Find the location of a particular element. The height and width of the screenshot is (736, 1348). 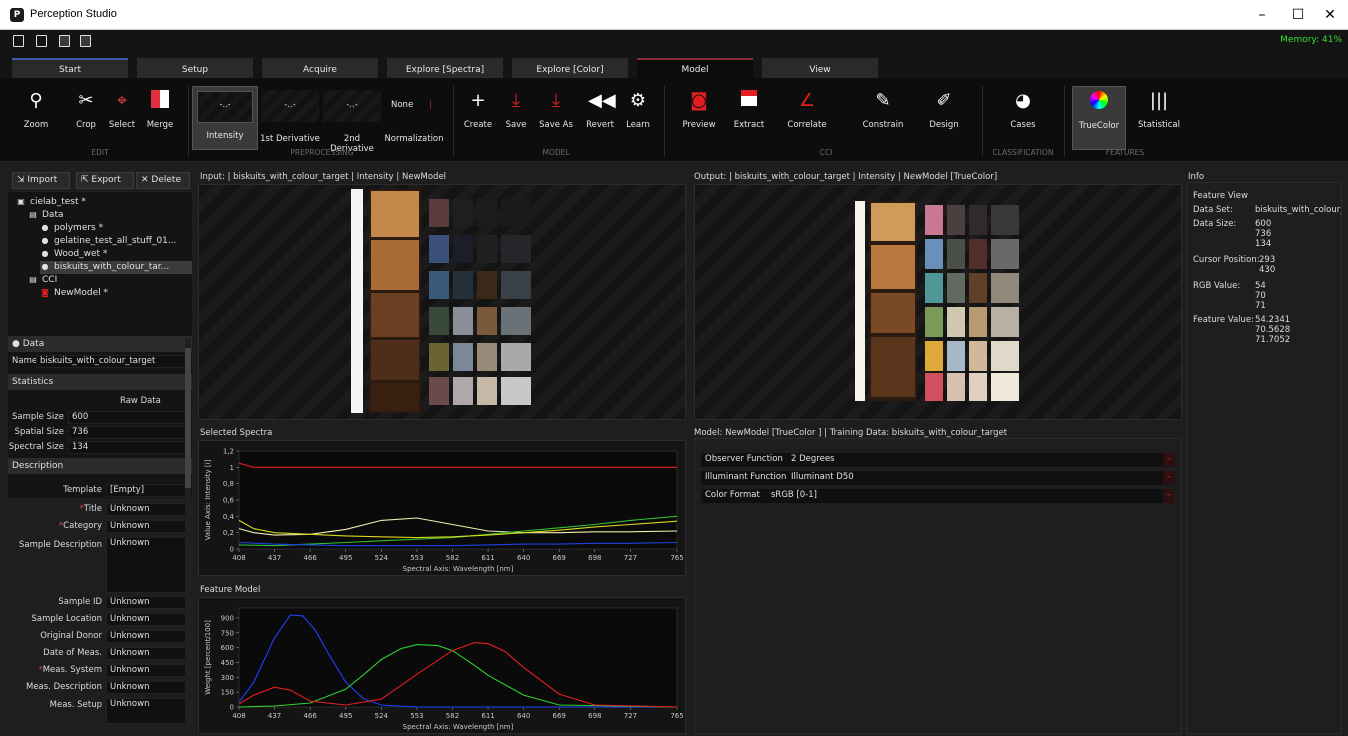

export-button: ⇱ Export is located at coordinates (105, 180).